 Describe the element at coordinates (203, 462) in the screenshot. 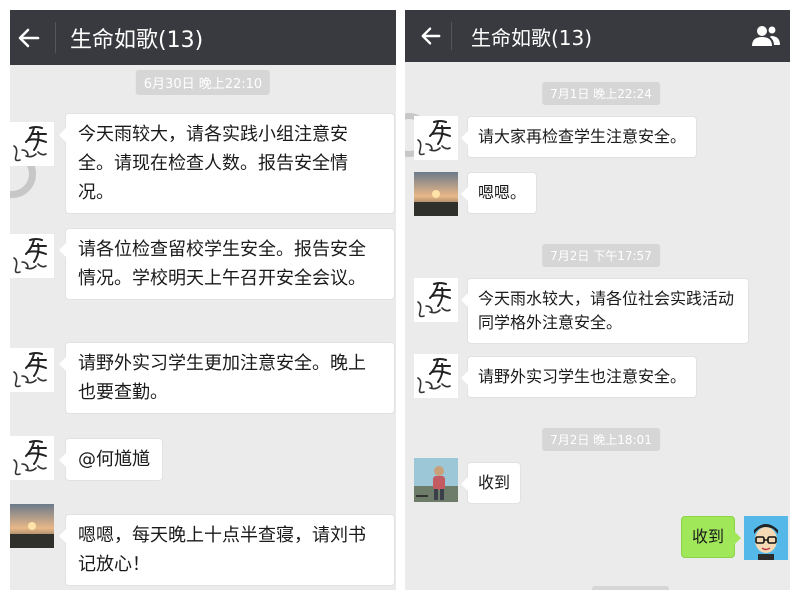

I see `message-row: @何馗馗` at that location.